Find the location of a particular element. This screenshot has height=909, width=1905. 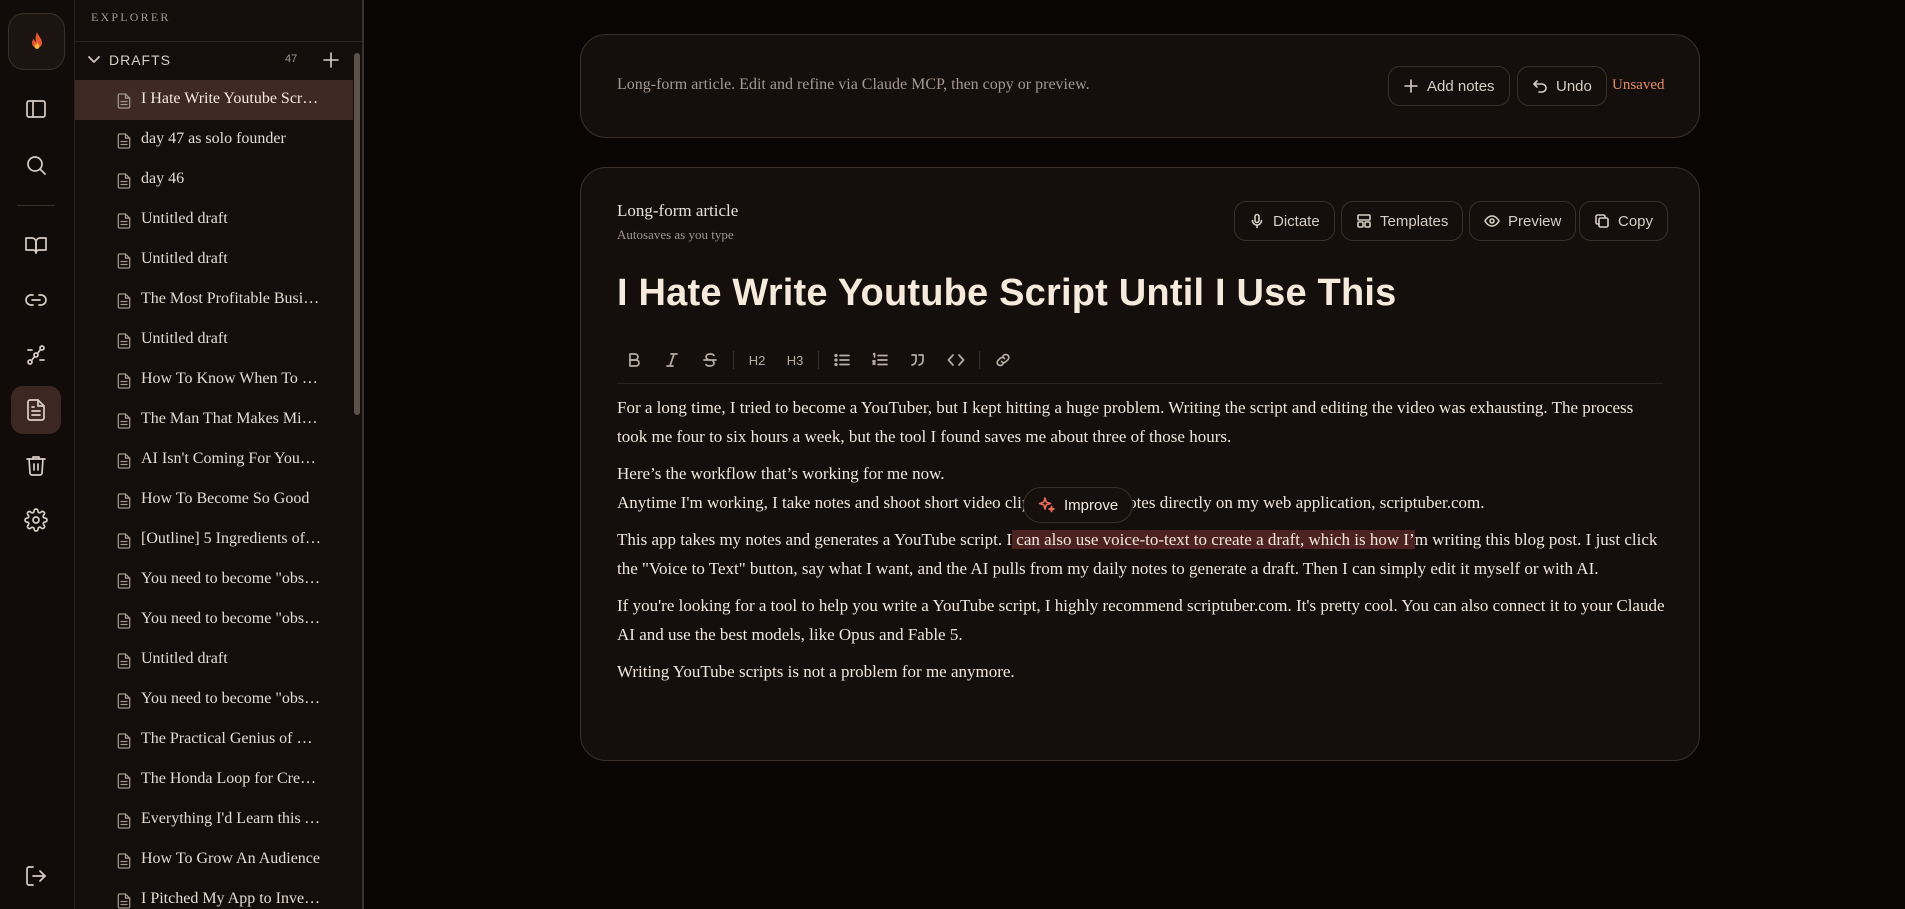

draft-title: day 47 as solo founder is located at coordinates (213, 138).